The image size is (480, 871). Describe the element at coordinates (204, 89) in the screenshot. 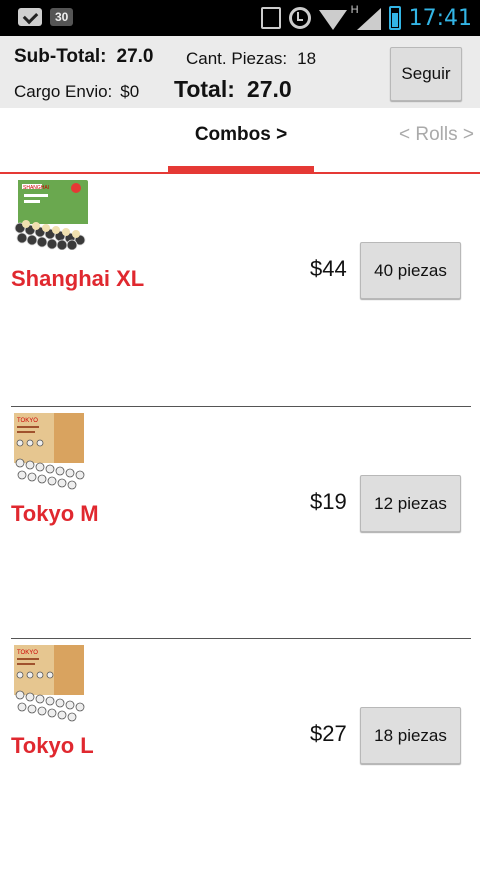

I see `total-label: Total:` at that location.